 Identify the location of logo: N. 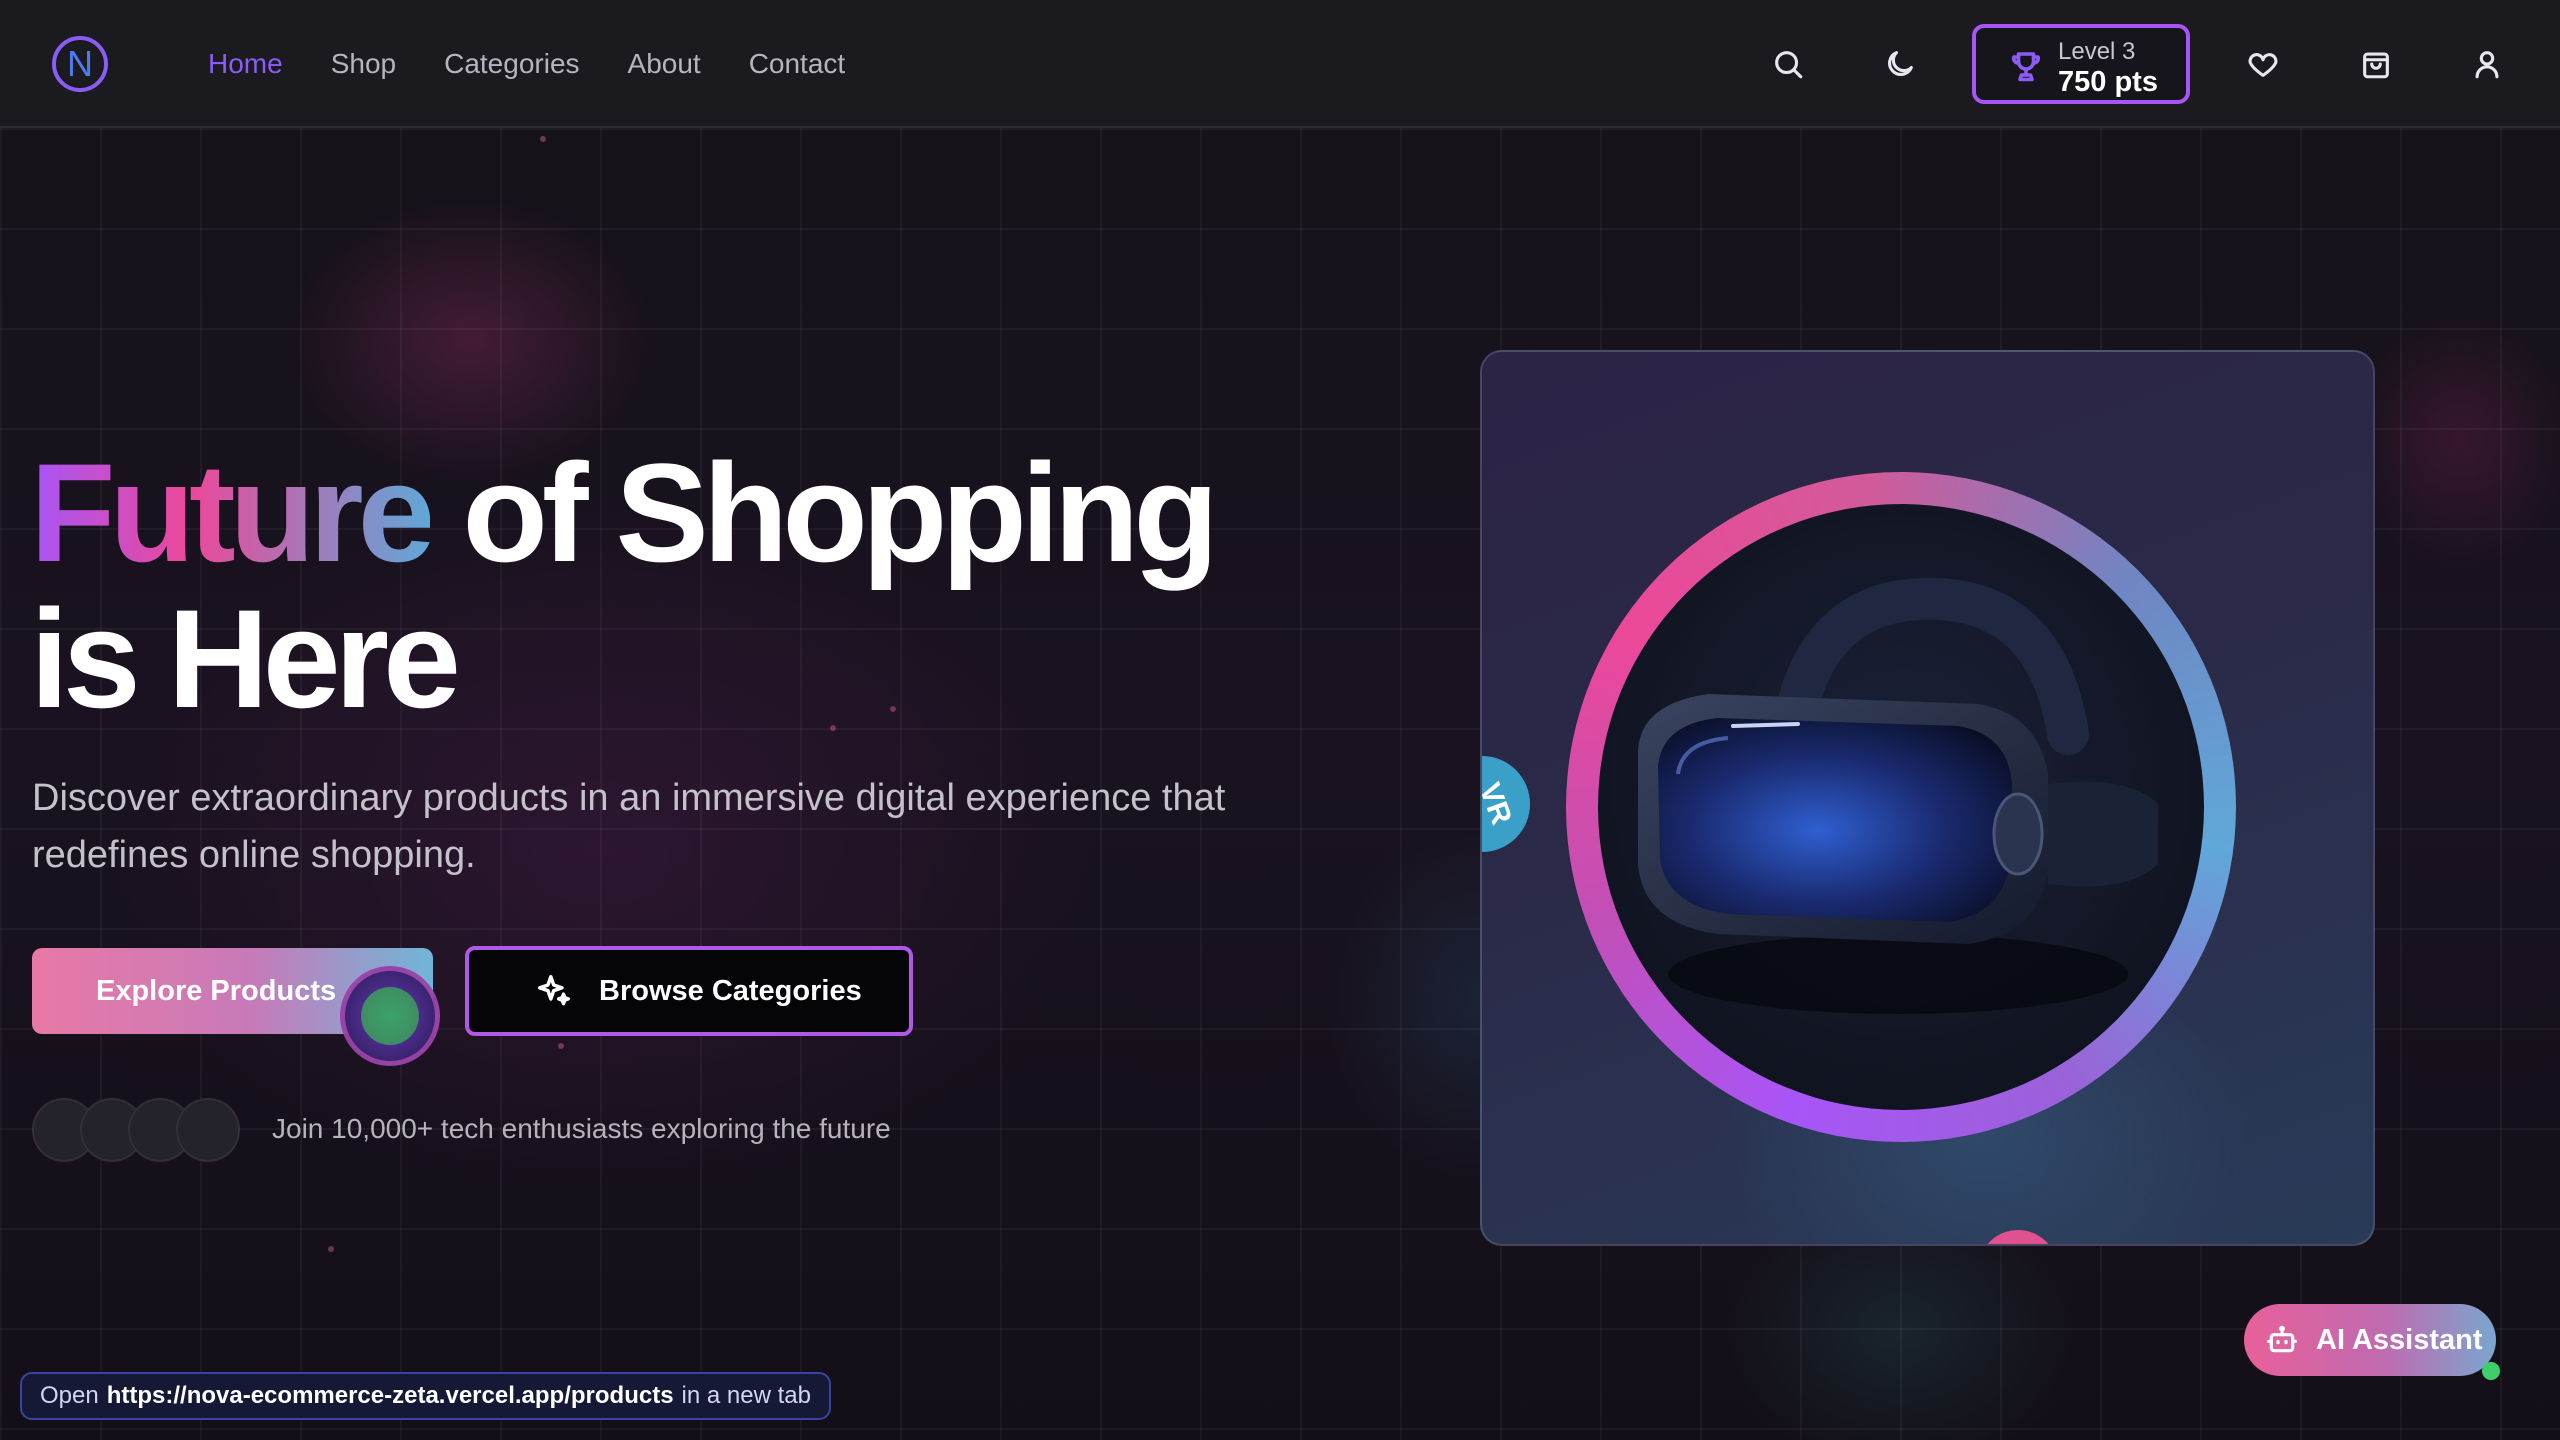
(80, 64).